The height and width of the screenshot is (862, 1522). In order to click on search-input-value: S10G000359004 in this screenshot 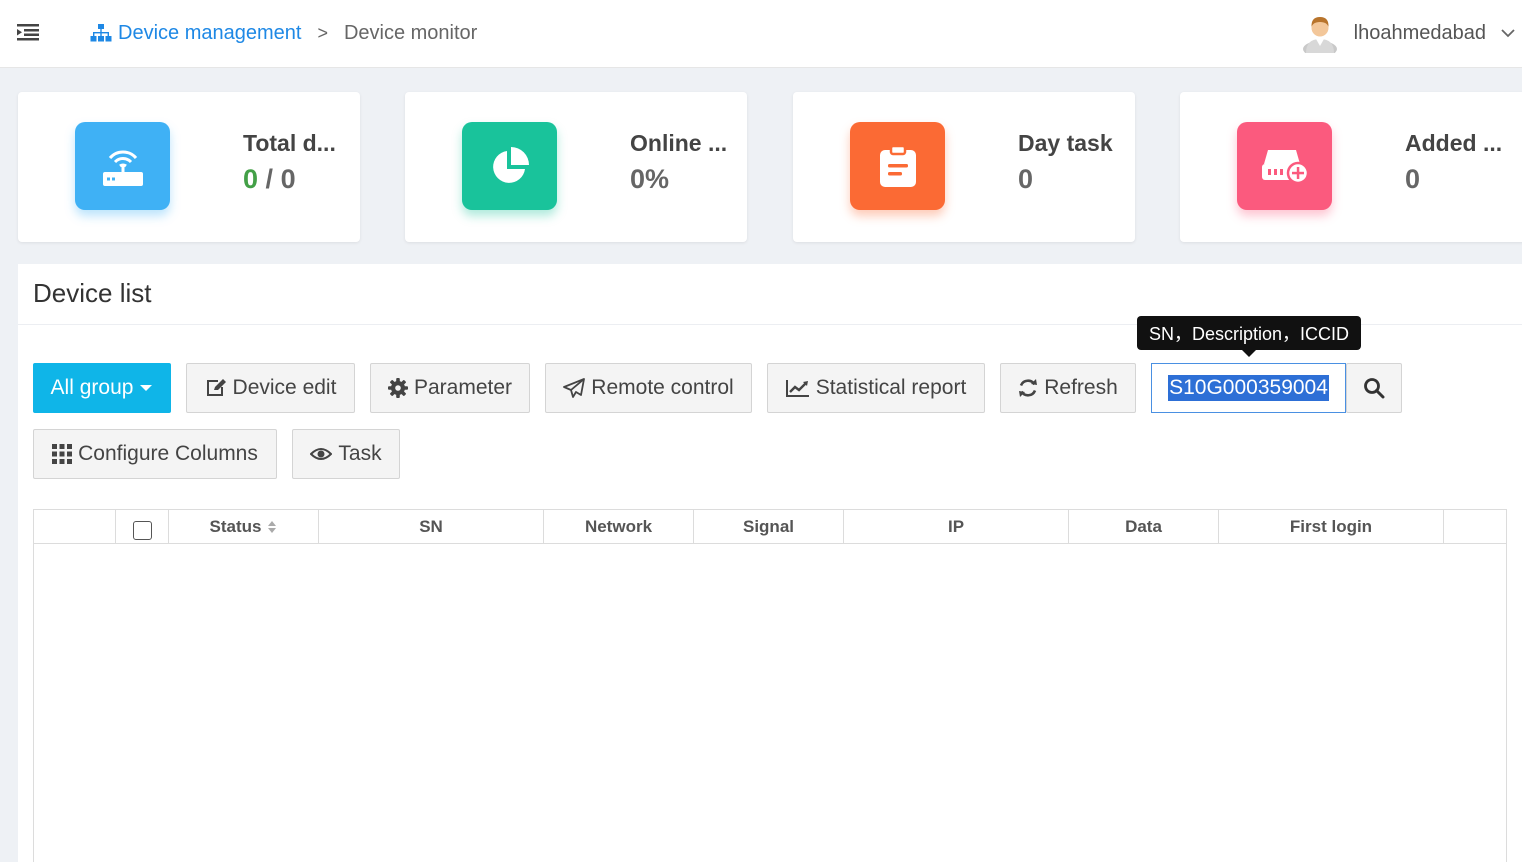, I will do `click(1248, 388)`.